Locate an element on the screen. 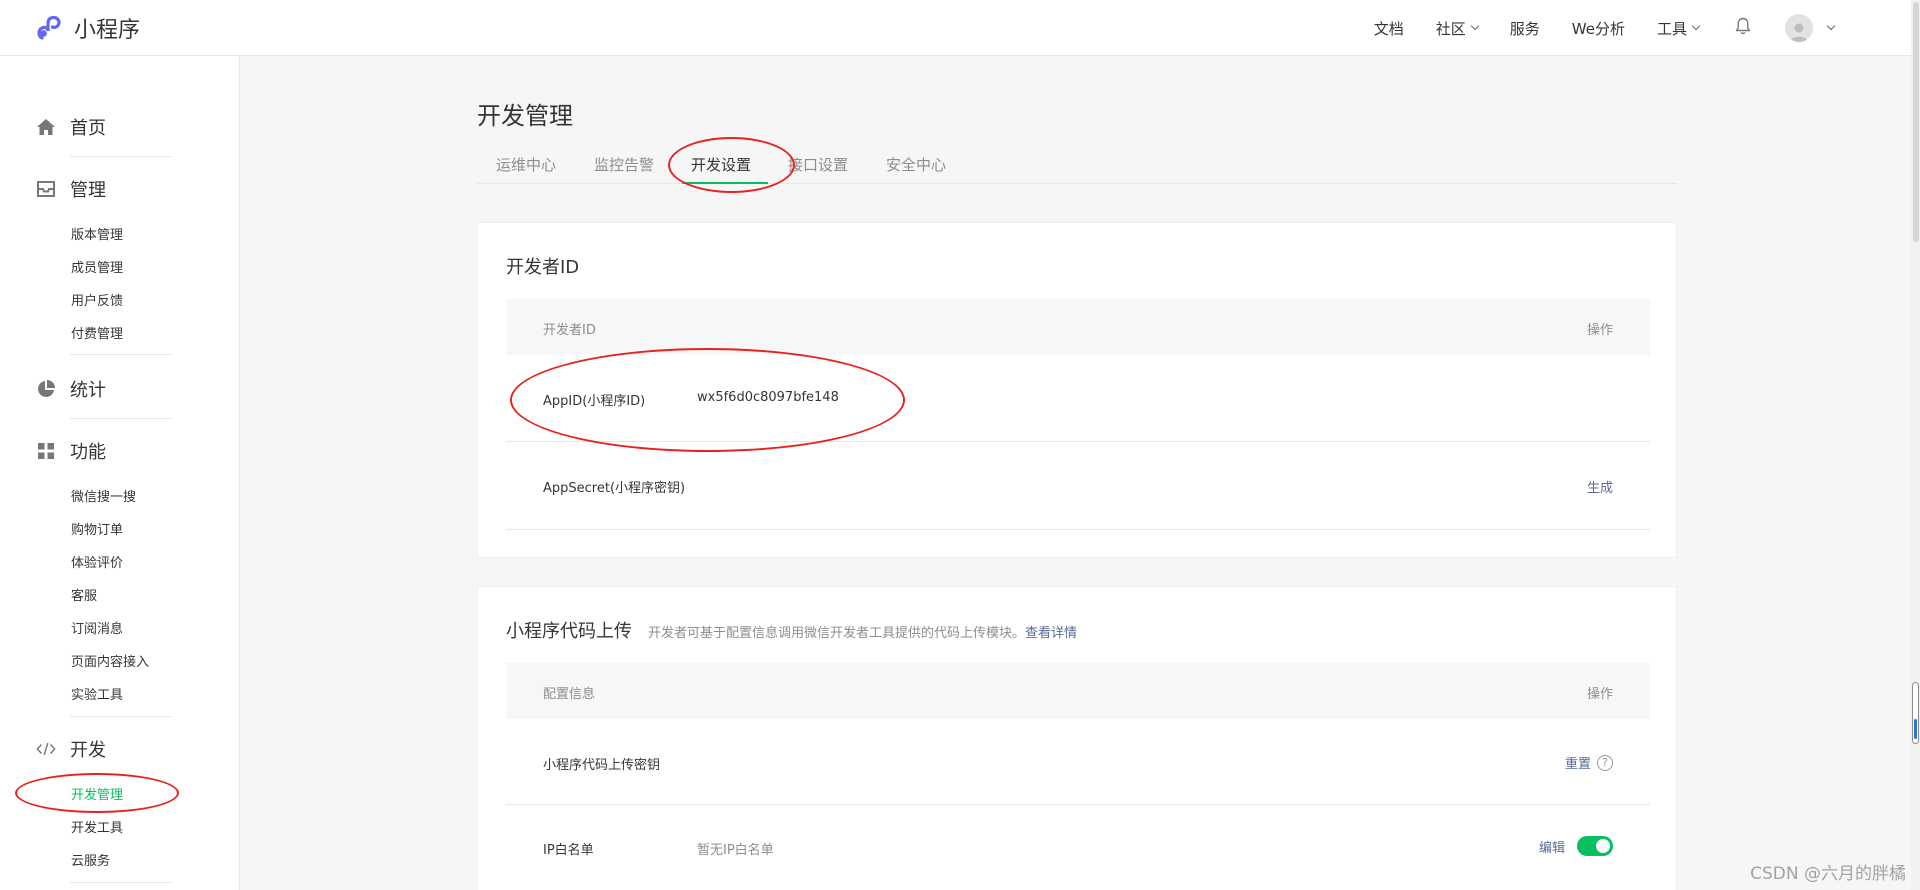 Image resolution: width=1920 pixels, height=890 pixels. sidebar-item-experience-review: 体验评价 is located at coordinates (97, 561).